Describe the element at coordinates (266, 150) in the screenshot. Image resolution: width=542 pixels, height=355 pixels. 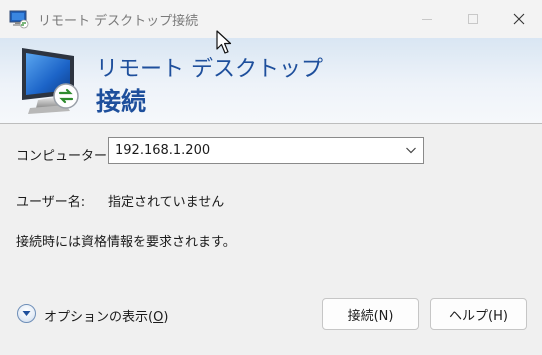
I see `computer-combobox: 192.168.1.200` at that location.